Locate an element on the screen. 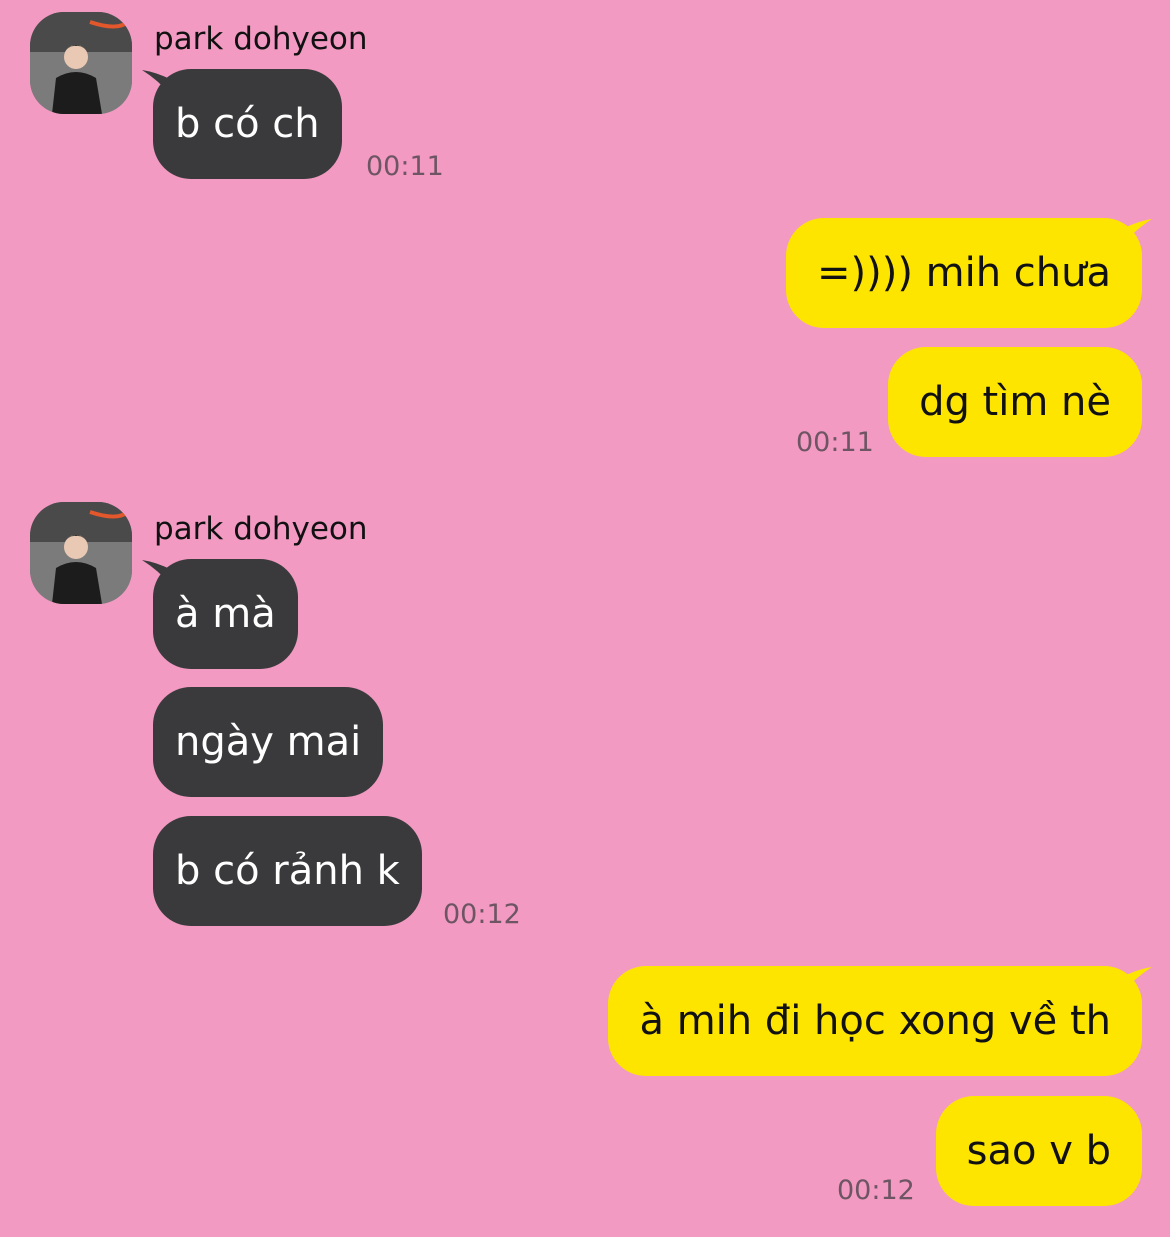 The width and height of the screenshot is (1170, 1237). message-bubble: à mà is located at coordinates (225, 614).